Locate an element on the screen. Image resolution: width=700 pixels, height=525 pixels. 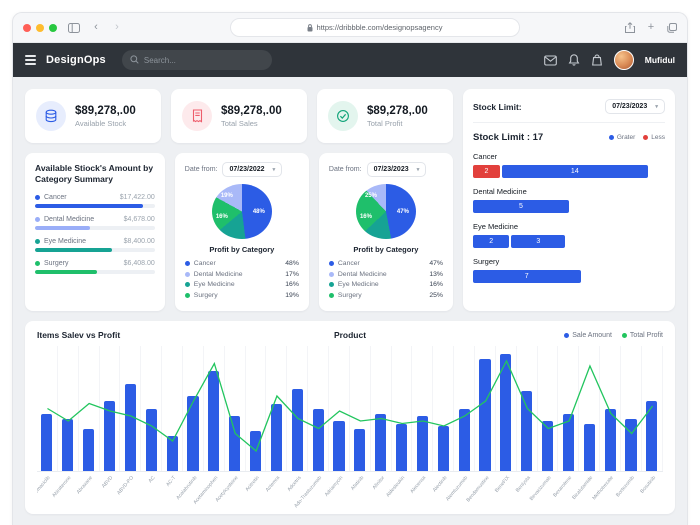
legend-sale-amount: Sale Amount is located at coordinates (588, 335).